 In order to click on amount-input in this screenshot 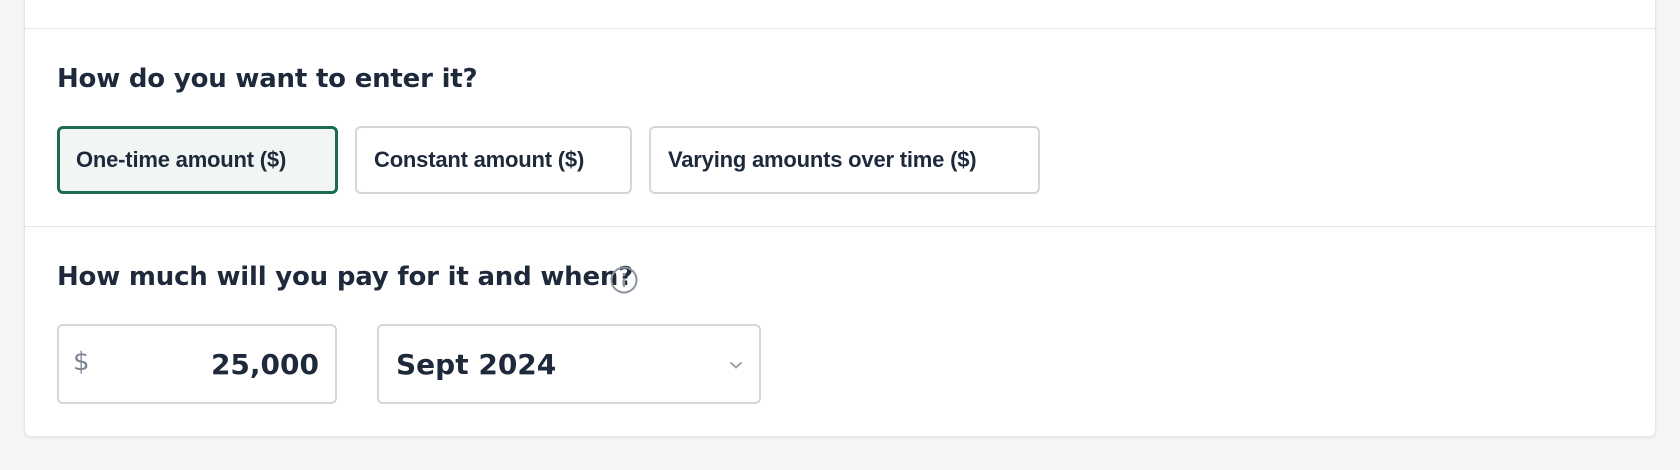, I will do `click(219, 364)`.